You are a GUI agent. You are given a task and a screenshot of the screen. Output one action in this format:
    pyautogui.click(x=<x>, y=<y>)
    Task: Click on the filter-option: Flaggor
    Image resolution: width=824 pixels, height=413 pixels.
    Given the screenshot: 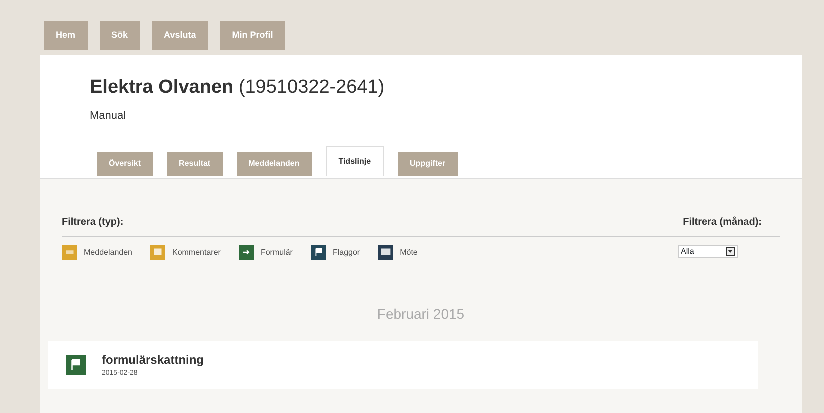 What is the action you would take?
    pyautogui.click(x=346, y=252)
    